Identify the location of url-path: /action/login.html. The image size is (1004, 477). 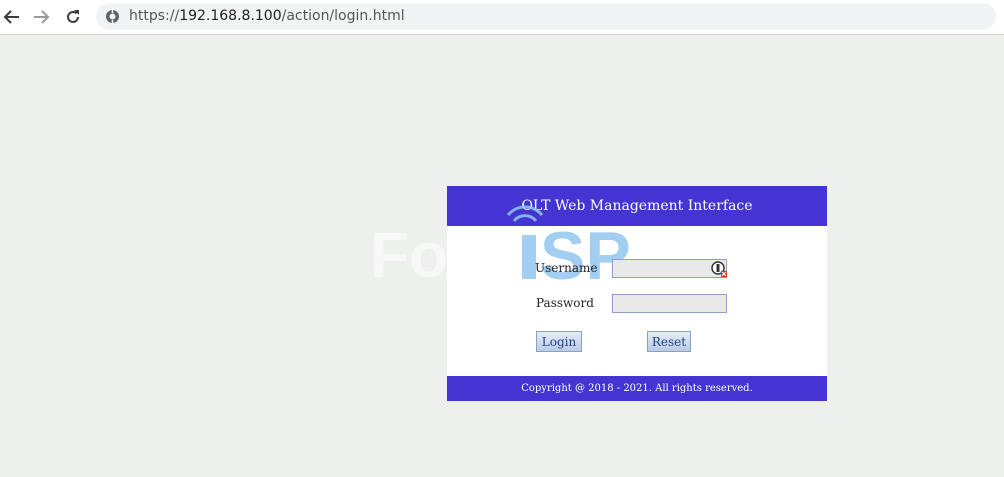
(343, 16).